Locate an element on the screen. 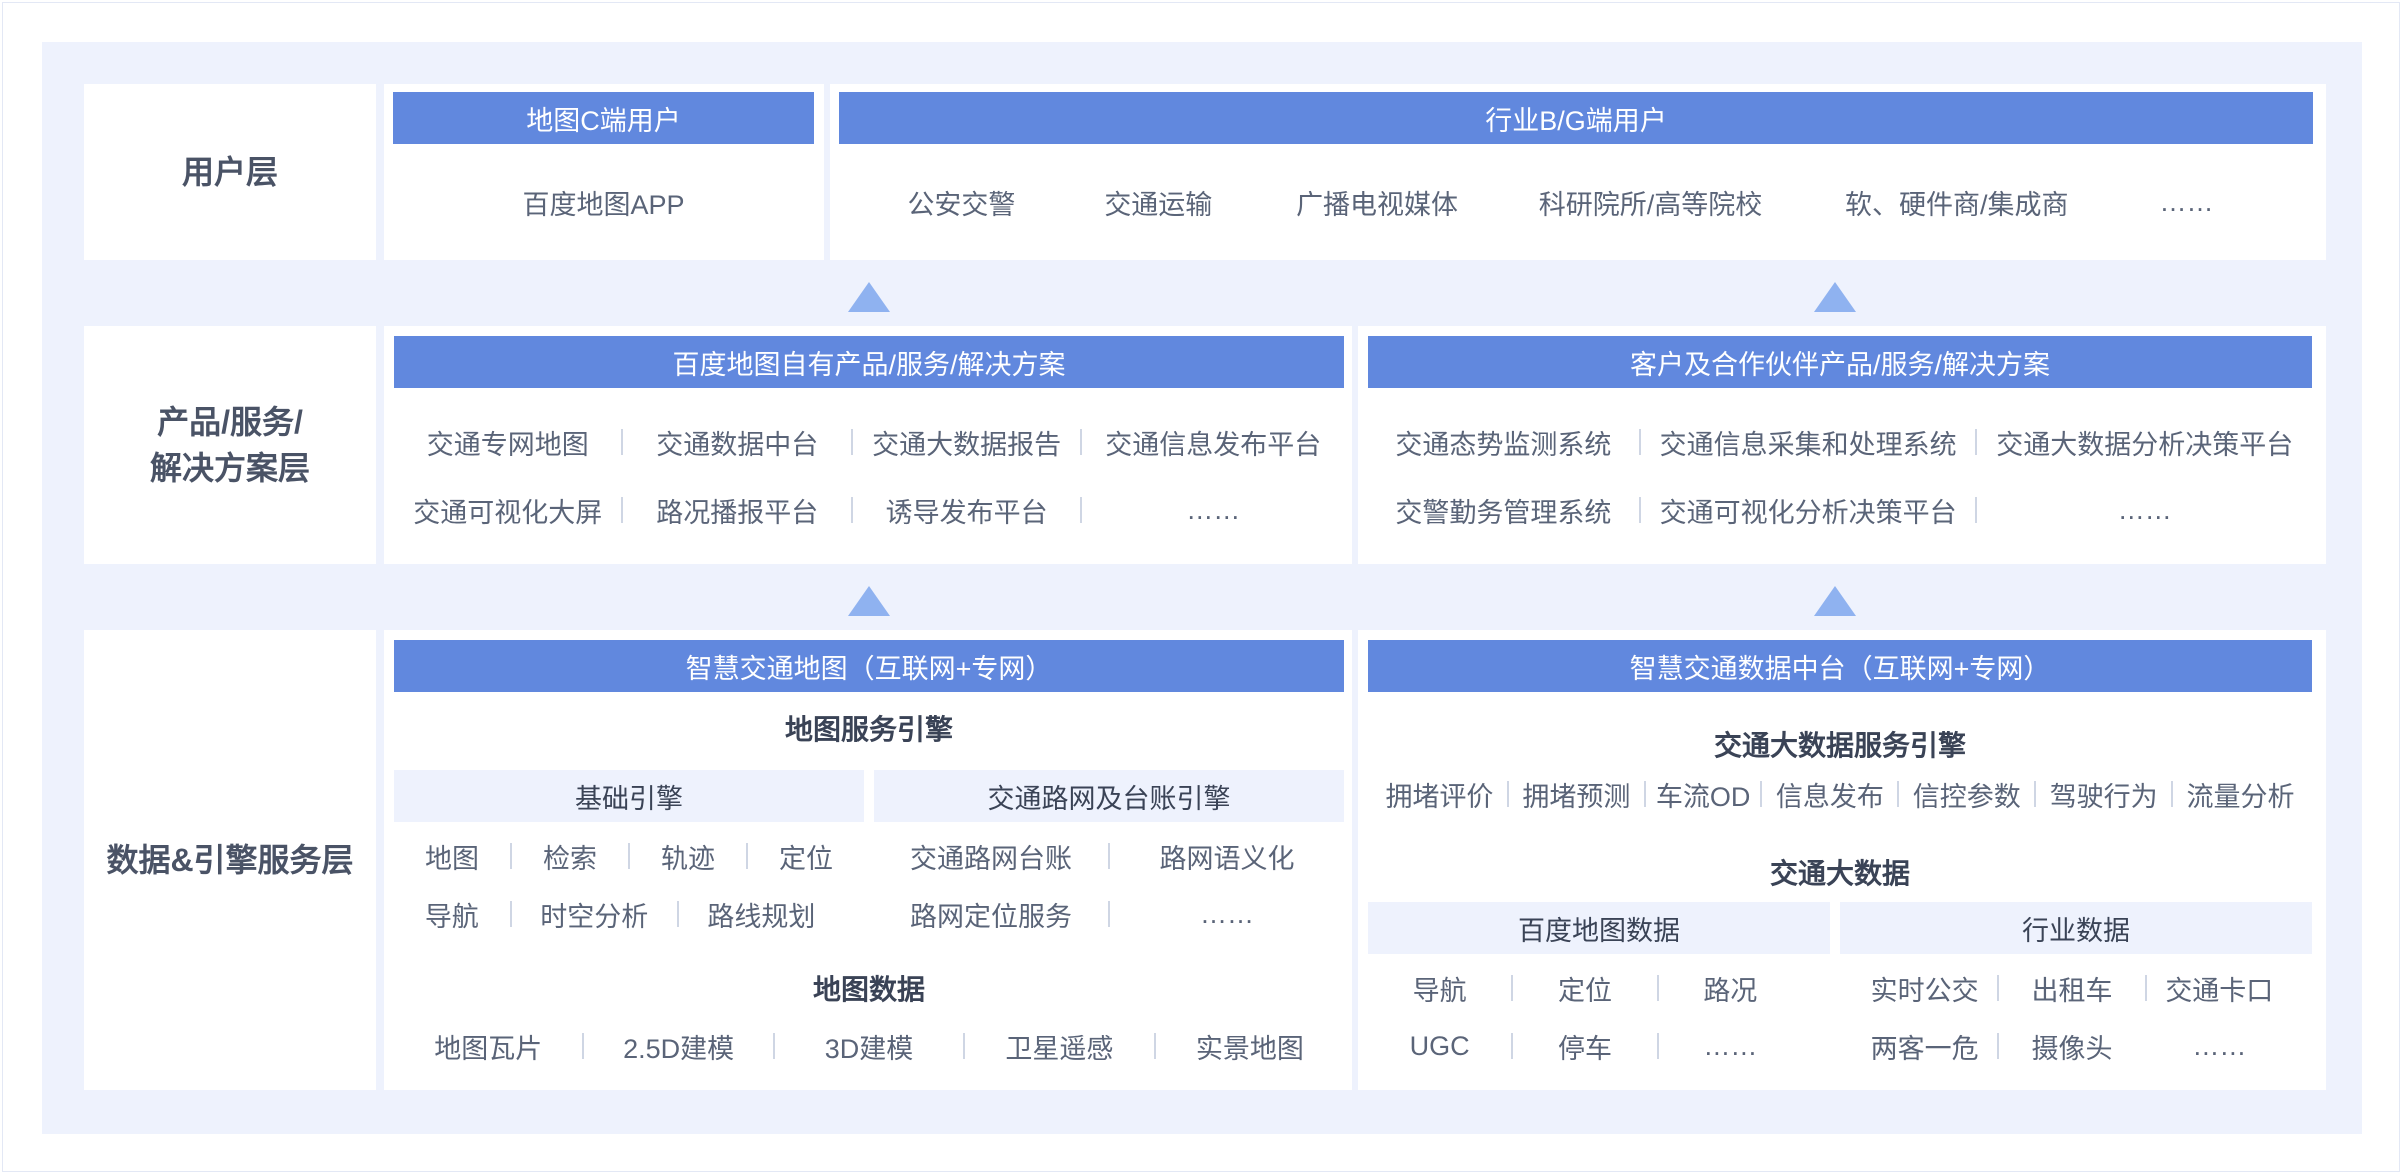 The height and width of the screenshot is (1174, 2404). product-left-header: 百度地图自有产品/服务/解决方案 is located at coordinates (869, 362).